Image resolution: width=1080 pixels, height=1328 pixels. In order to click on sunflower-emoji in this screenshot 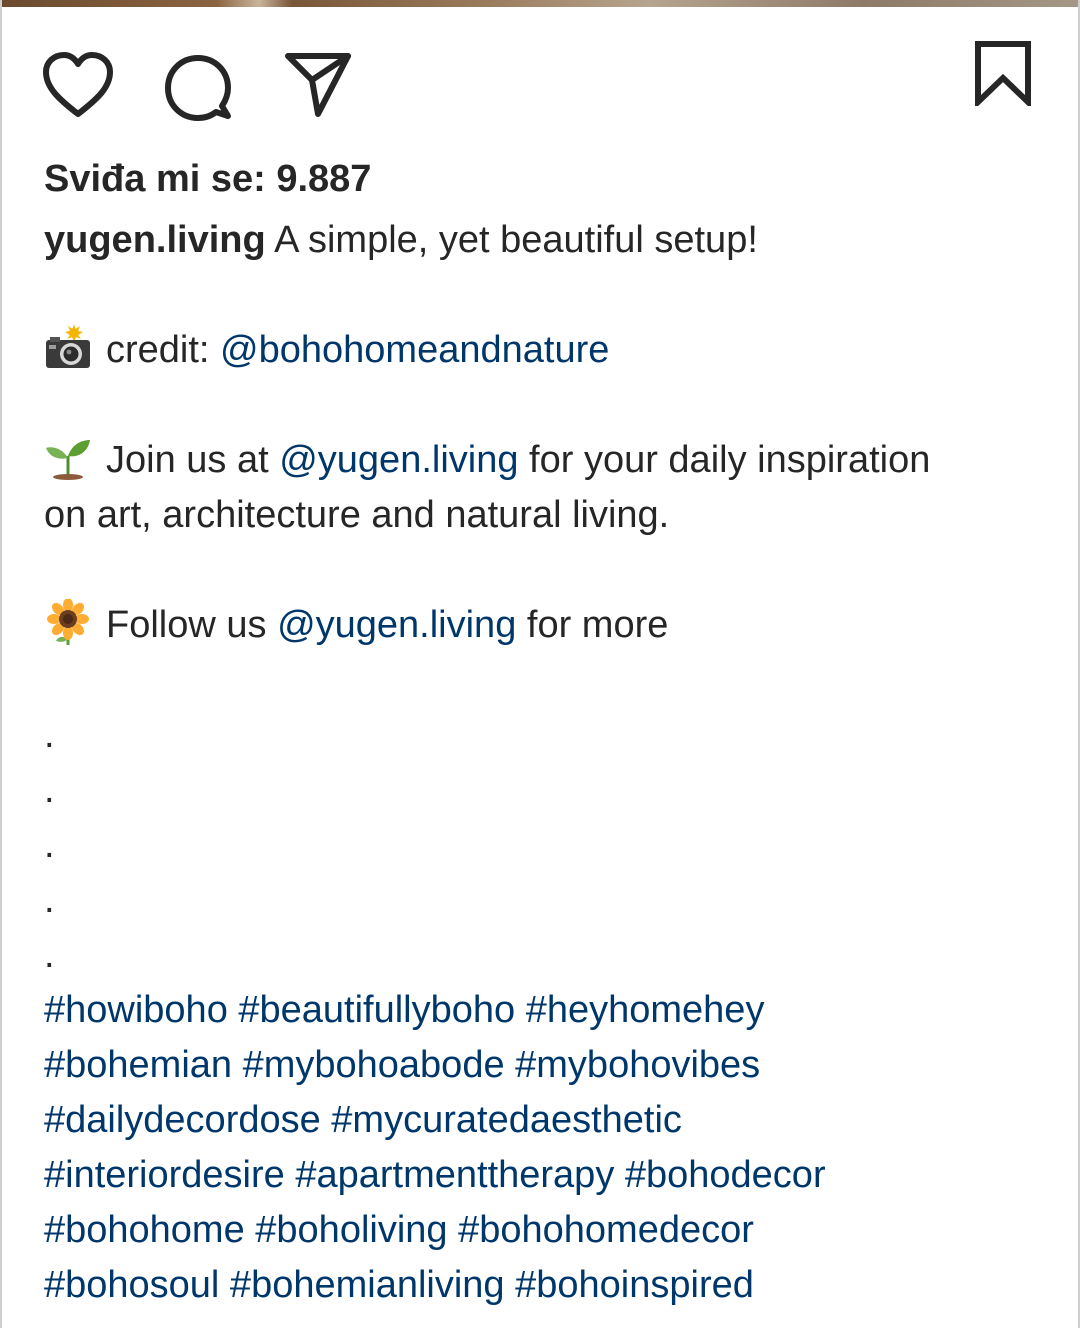, I will do `click(68, 622)`.